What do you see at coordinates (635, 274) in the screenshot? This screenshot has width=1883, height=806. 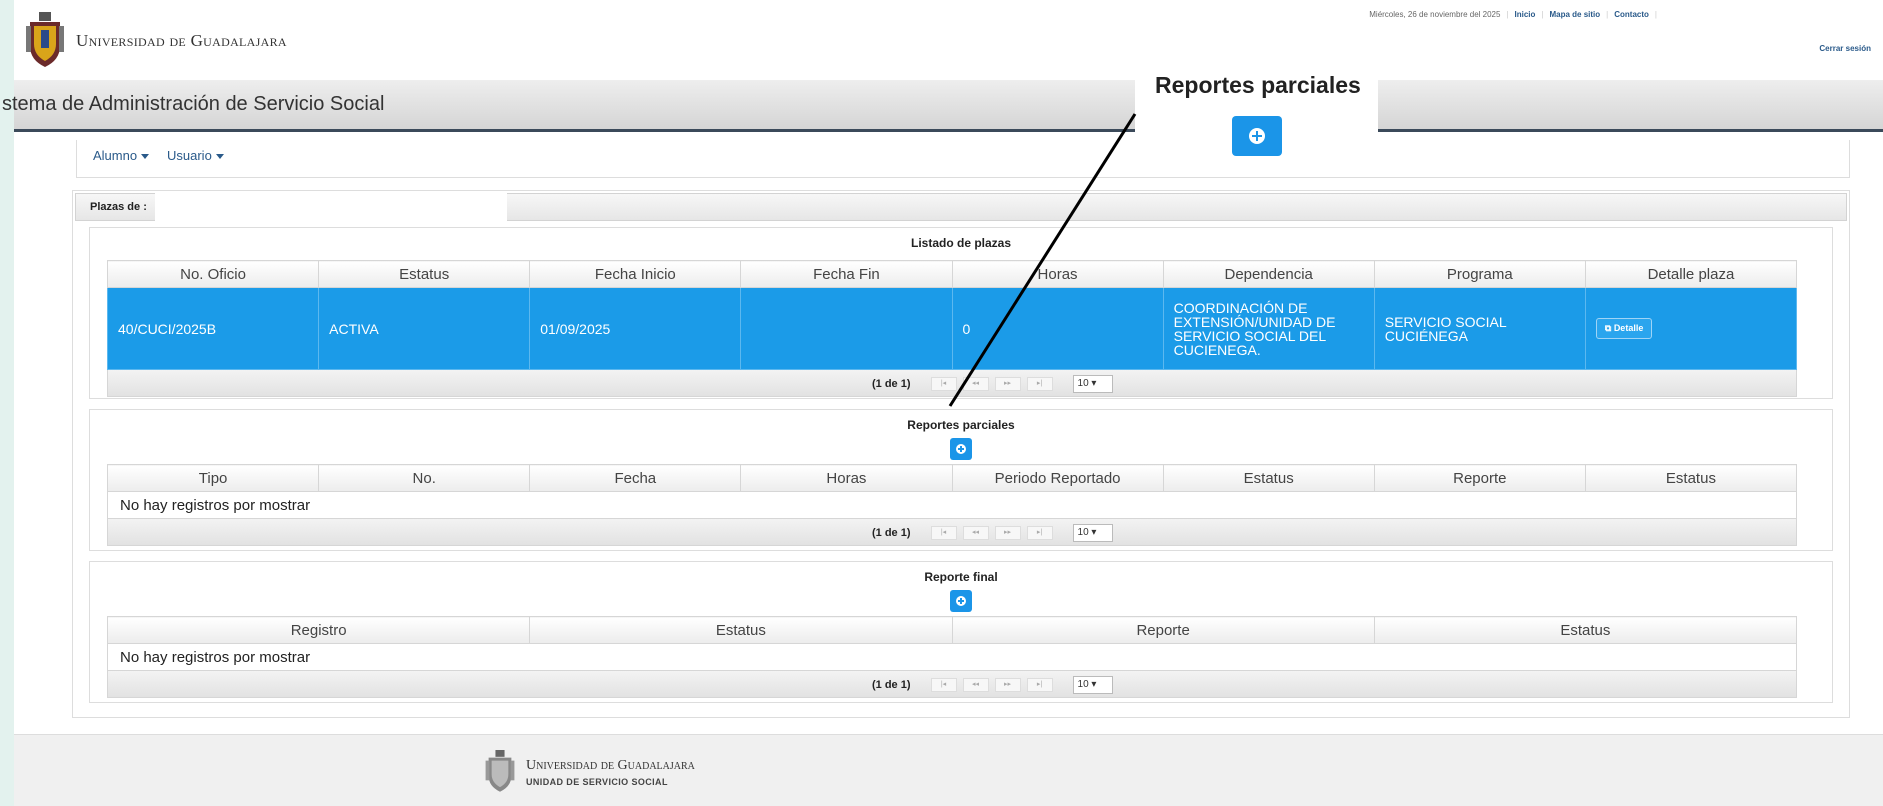 I see `column-header: Fecha Inicio` at bounding box center [635, 274].